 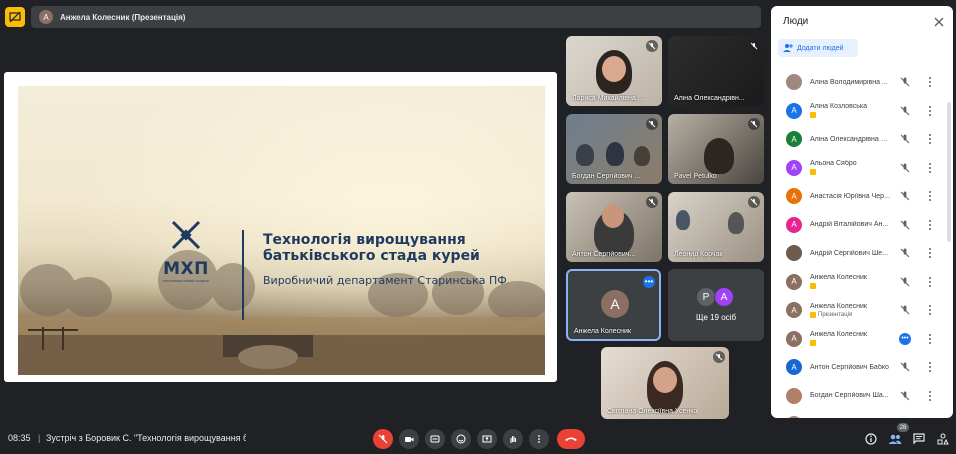 I want to click on more-participants-tile: P А Ще 19 осіб, so click(x=716, y=305).